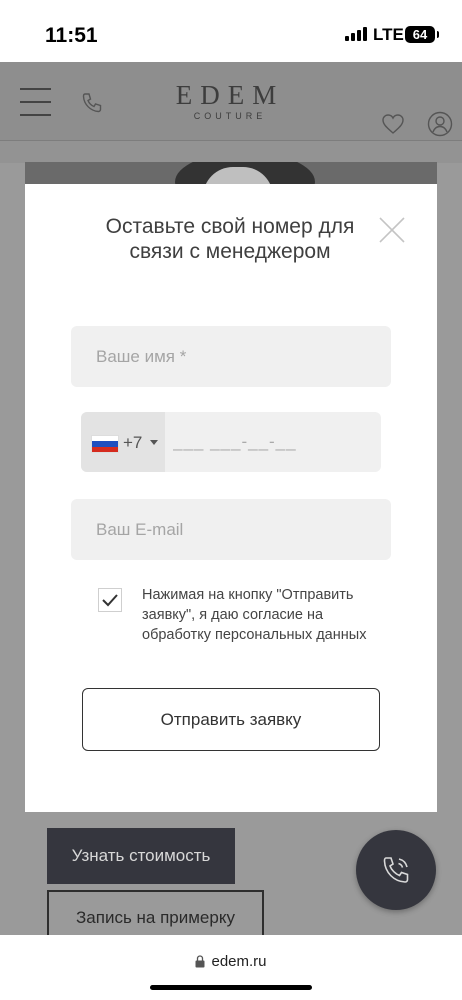 The height and width of the screenshot is (1000, 462). I want to click on site-logo: EDEM COUTURE, so click(230, 100).